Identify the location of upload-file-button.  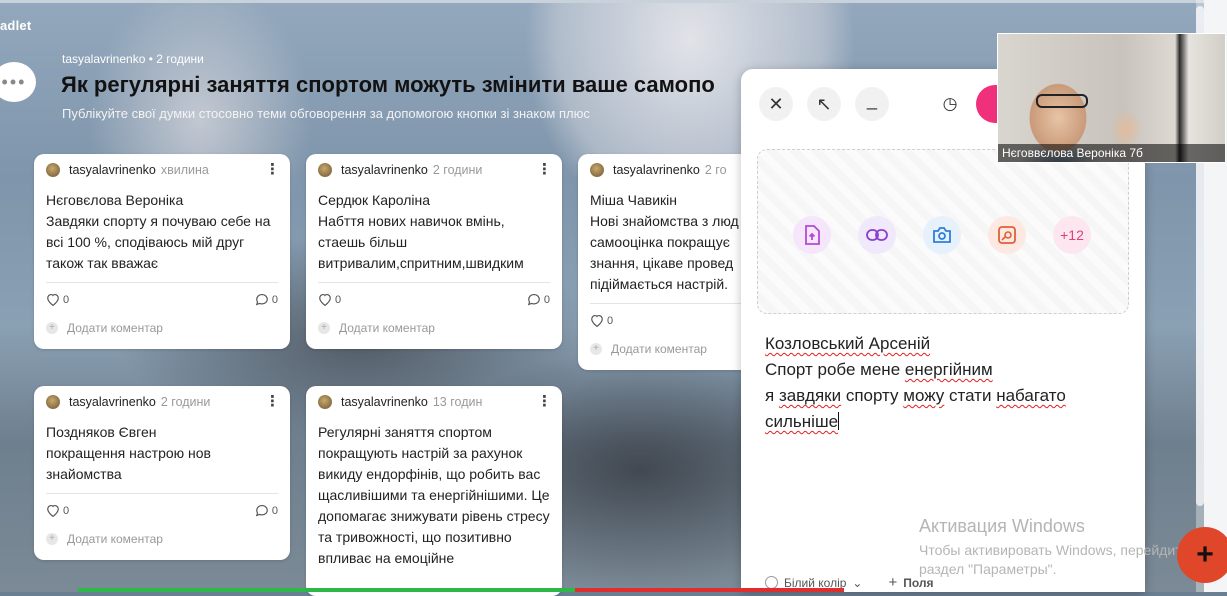
(812, 235).